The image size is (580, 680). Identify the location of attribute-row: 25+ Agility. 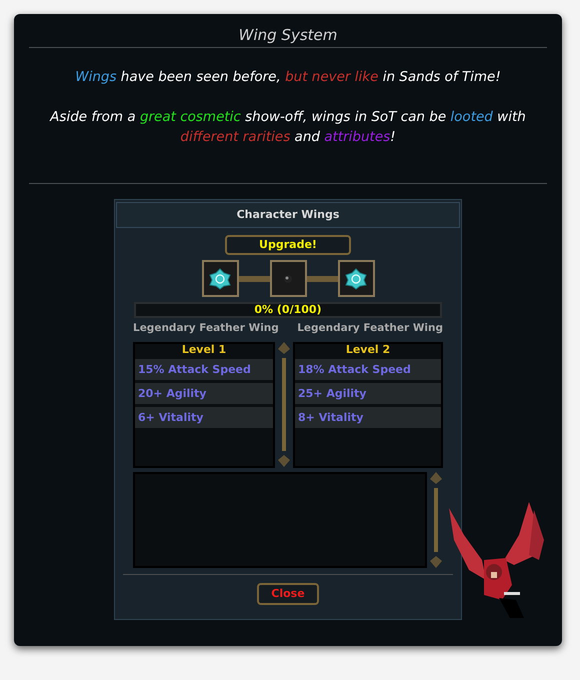
(368, 393).